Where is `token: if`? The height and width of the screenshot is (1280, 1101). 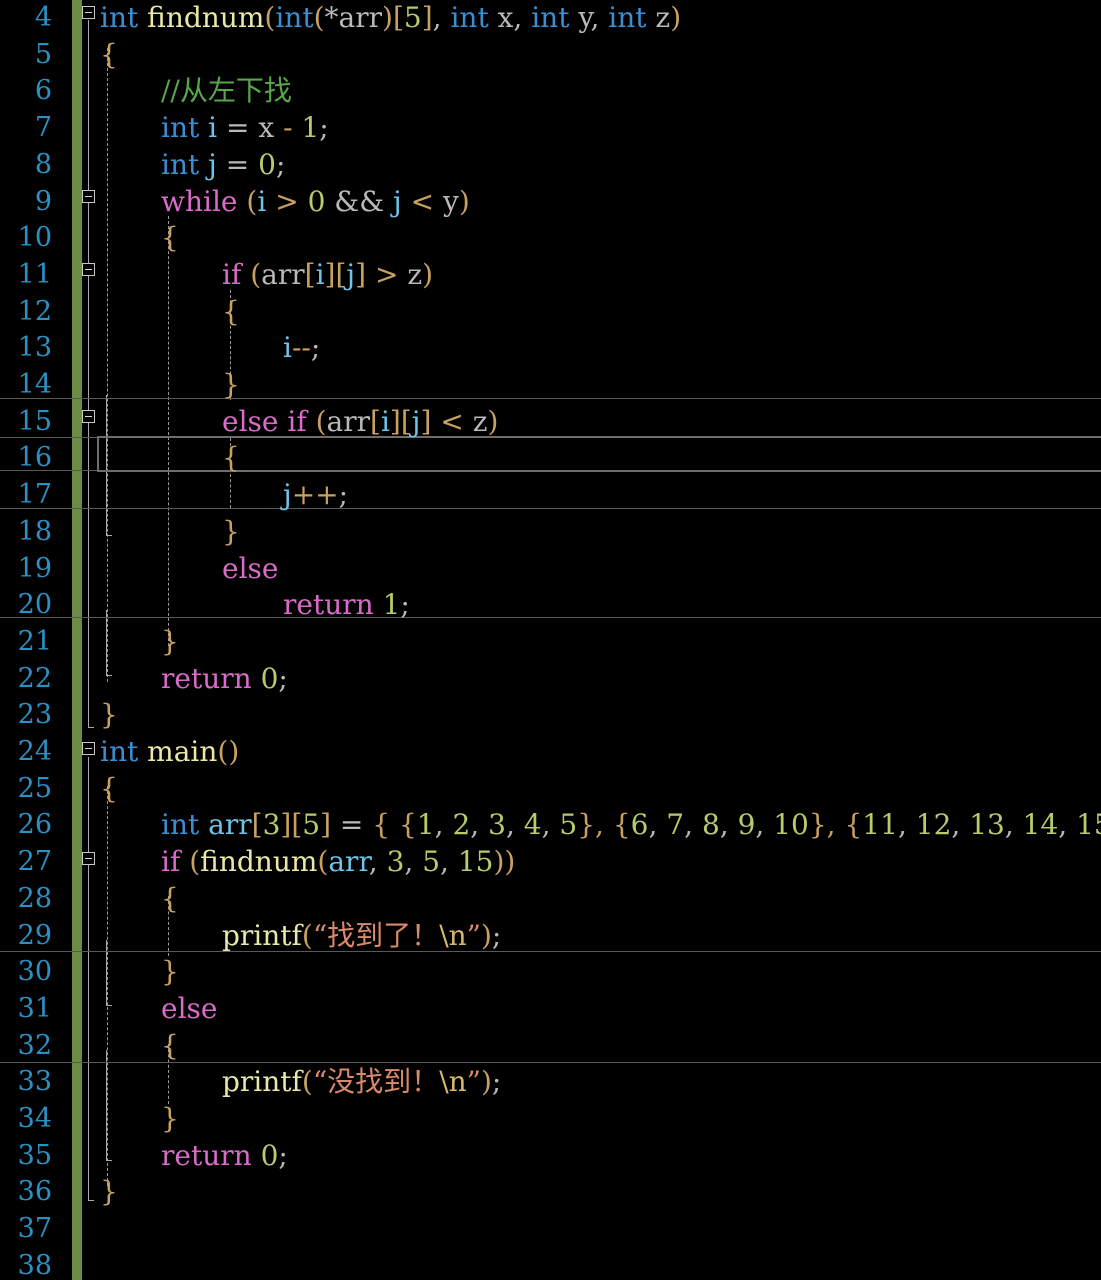
token: if is located at coordinates (171, 862).